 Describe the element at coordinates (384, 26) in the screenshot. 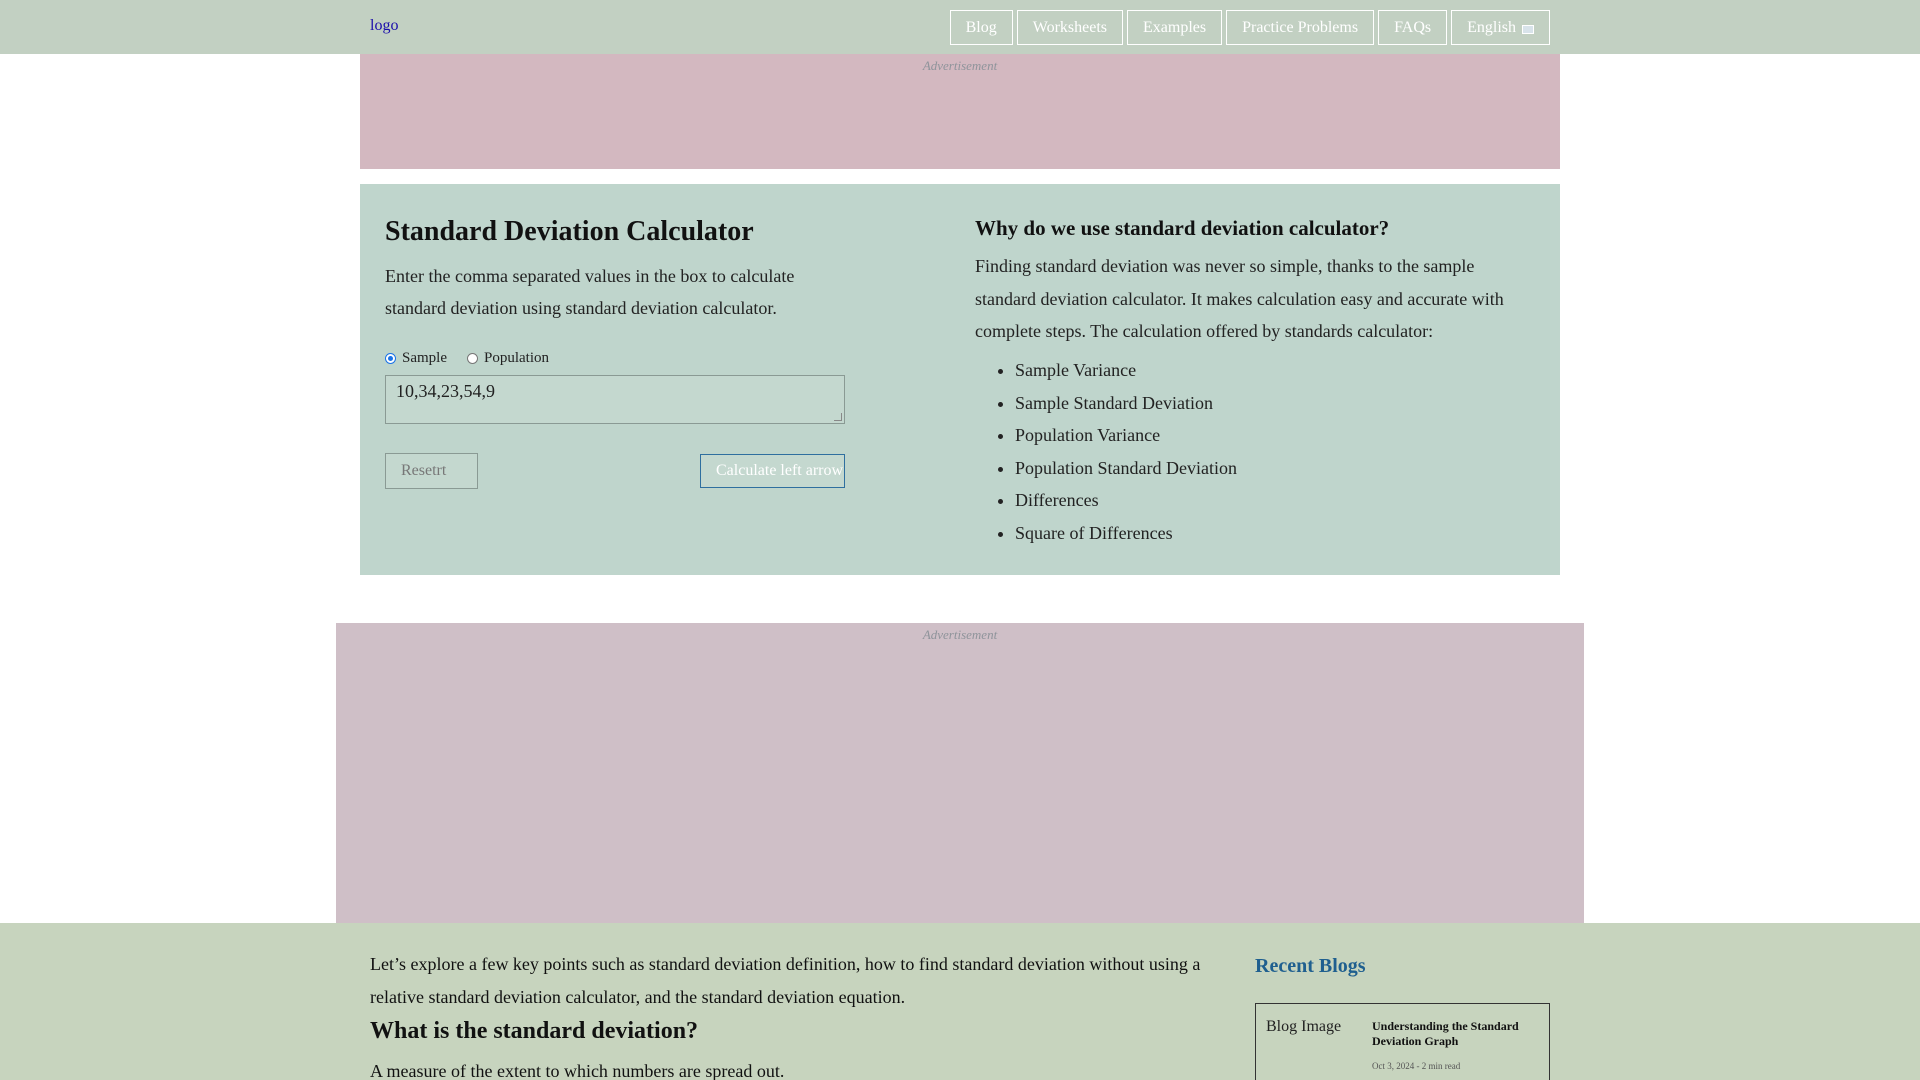

I see `logo: logo` at that location.